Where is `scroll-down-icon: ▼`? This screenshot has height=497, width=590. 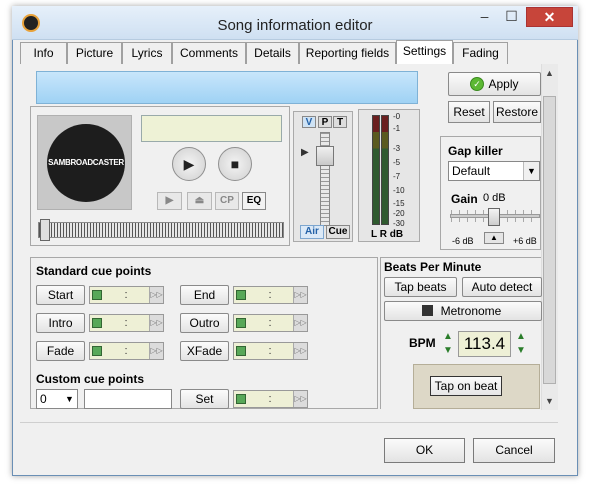 scroll-down-icon: ▼ is located at coordinates (549, 401).